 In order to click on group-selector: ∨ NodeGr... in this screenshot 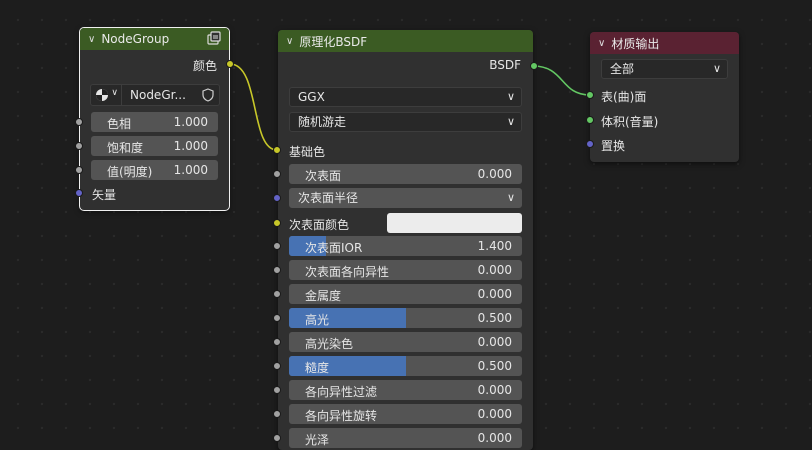, I will do `click(155, 95)`.